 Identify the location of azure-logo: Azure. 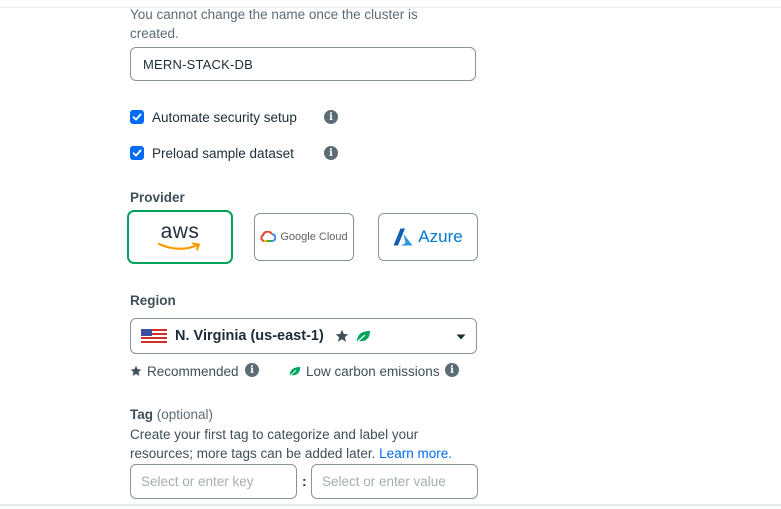
(428, 237).